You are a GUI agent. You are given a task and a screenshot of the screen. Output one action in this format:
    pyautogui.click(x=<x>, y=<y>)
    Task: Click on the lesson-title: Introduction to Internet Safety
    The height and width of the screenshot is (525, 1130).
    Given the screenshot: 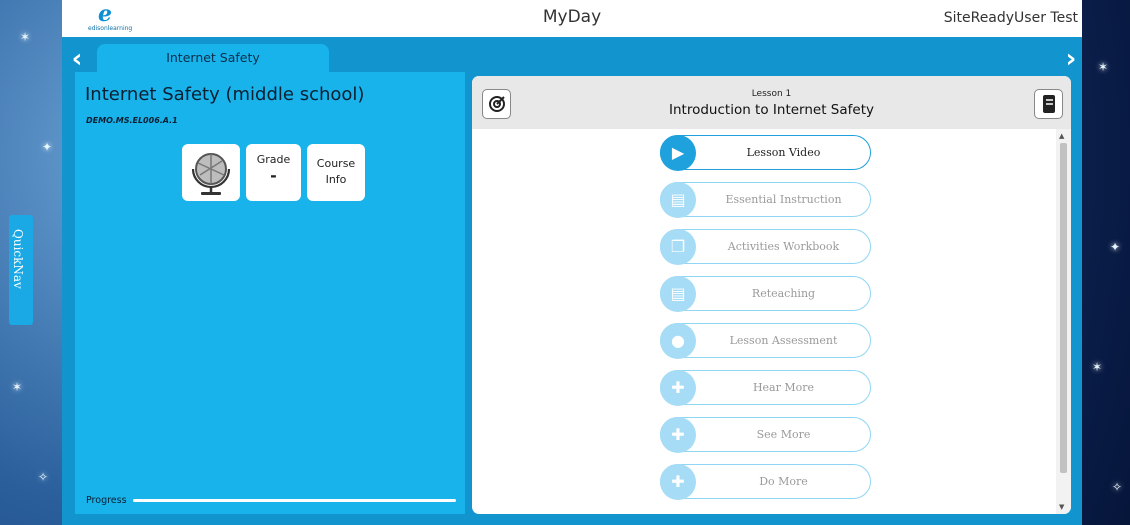 What is the action you would take?
    pyautogui.click(x=771, y=110)
    